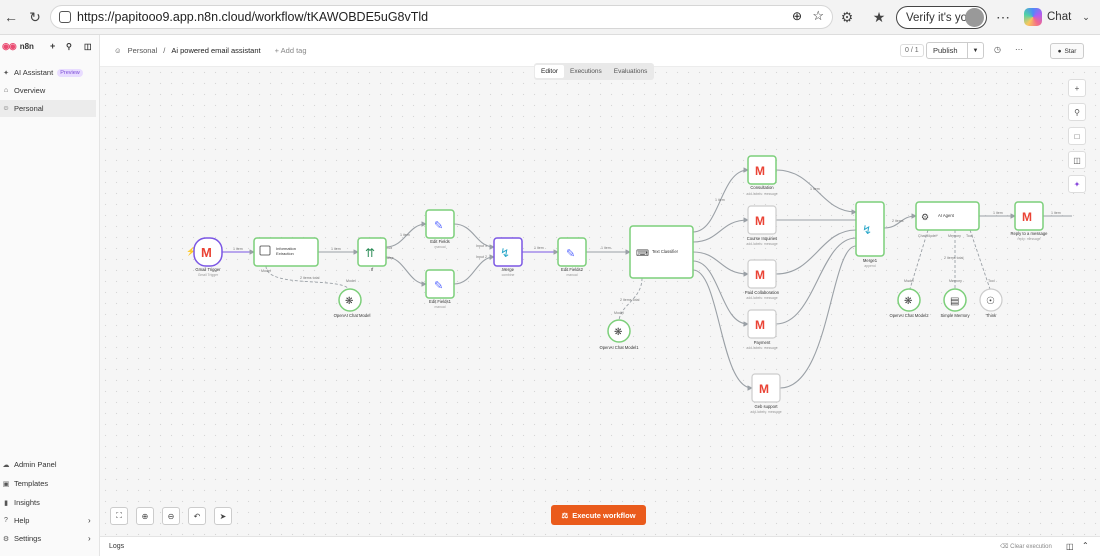 The image size is (1100, 556). I want to click on copilot-chat-button: Chat ⌄, so click(1057, 17).